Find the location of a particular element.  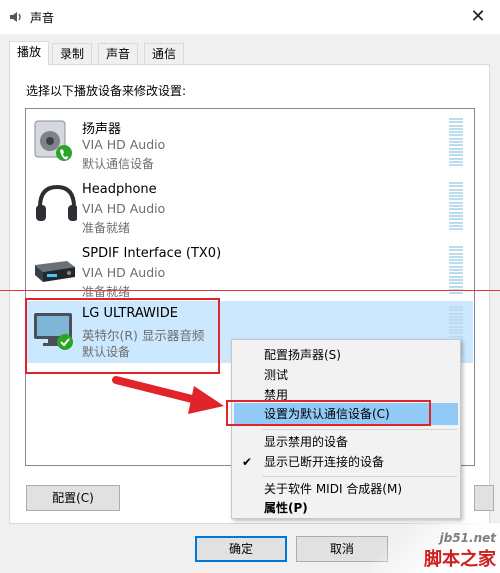

device-name: Headphone is located at coordinates (119, 189).